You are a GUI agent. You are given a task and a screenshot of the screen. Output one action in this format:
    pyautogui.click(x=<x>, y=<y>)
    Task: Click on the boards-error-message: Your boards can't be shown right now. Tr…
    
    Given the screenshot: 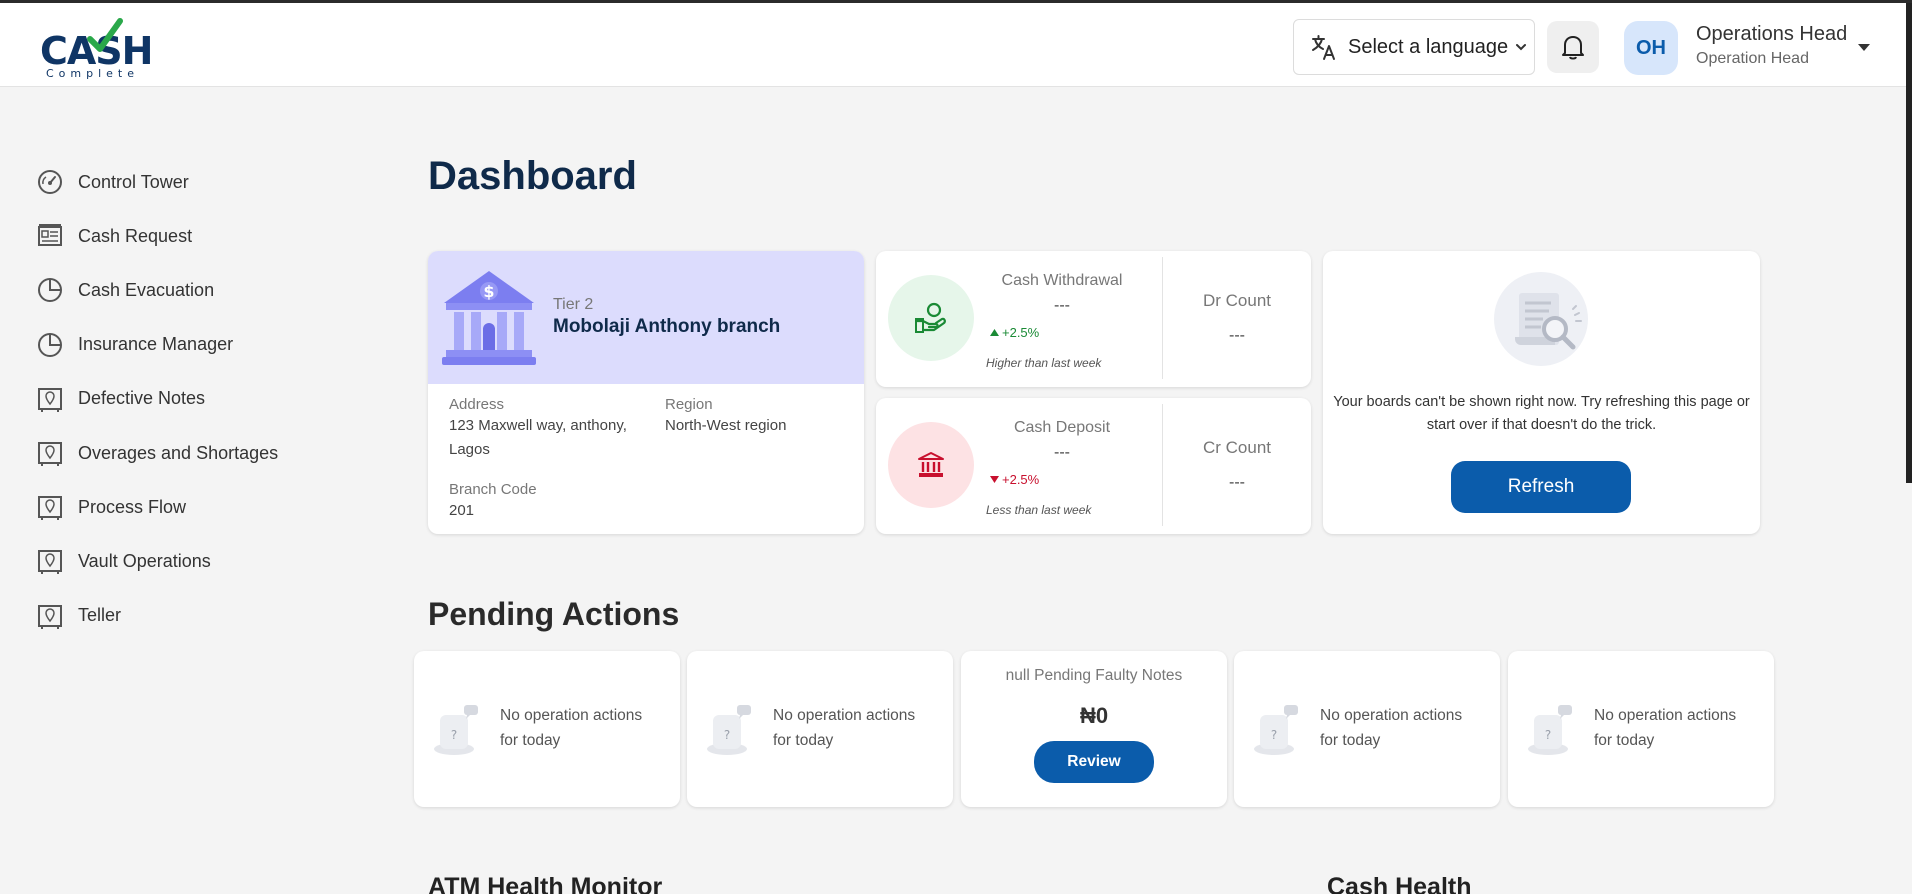 What is the action you would take?
    pyautogui.click(x=1541, y=414)
    